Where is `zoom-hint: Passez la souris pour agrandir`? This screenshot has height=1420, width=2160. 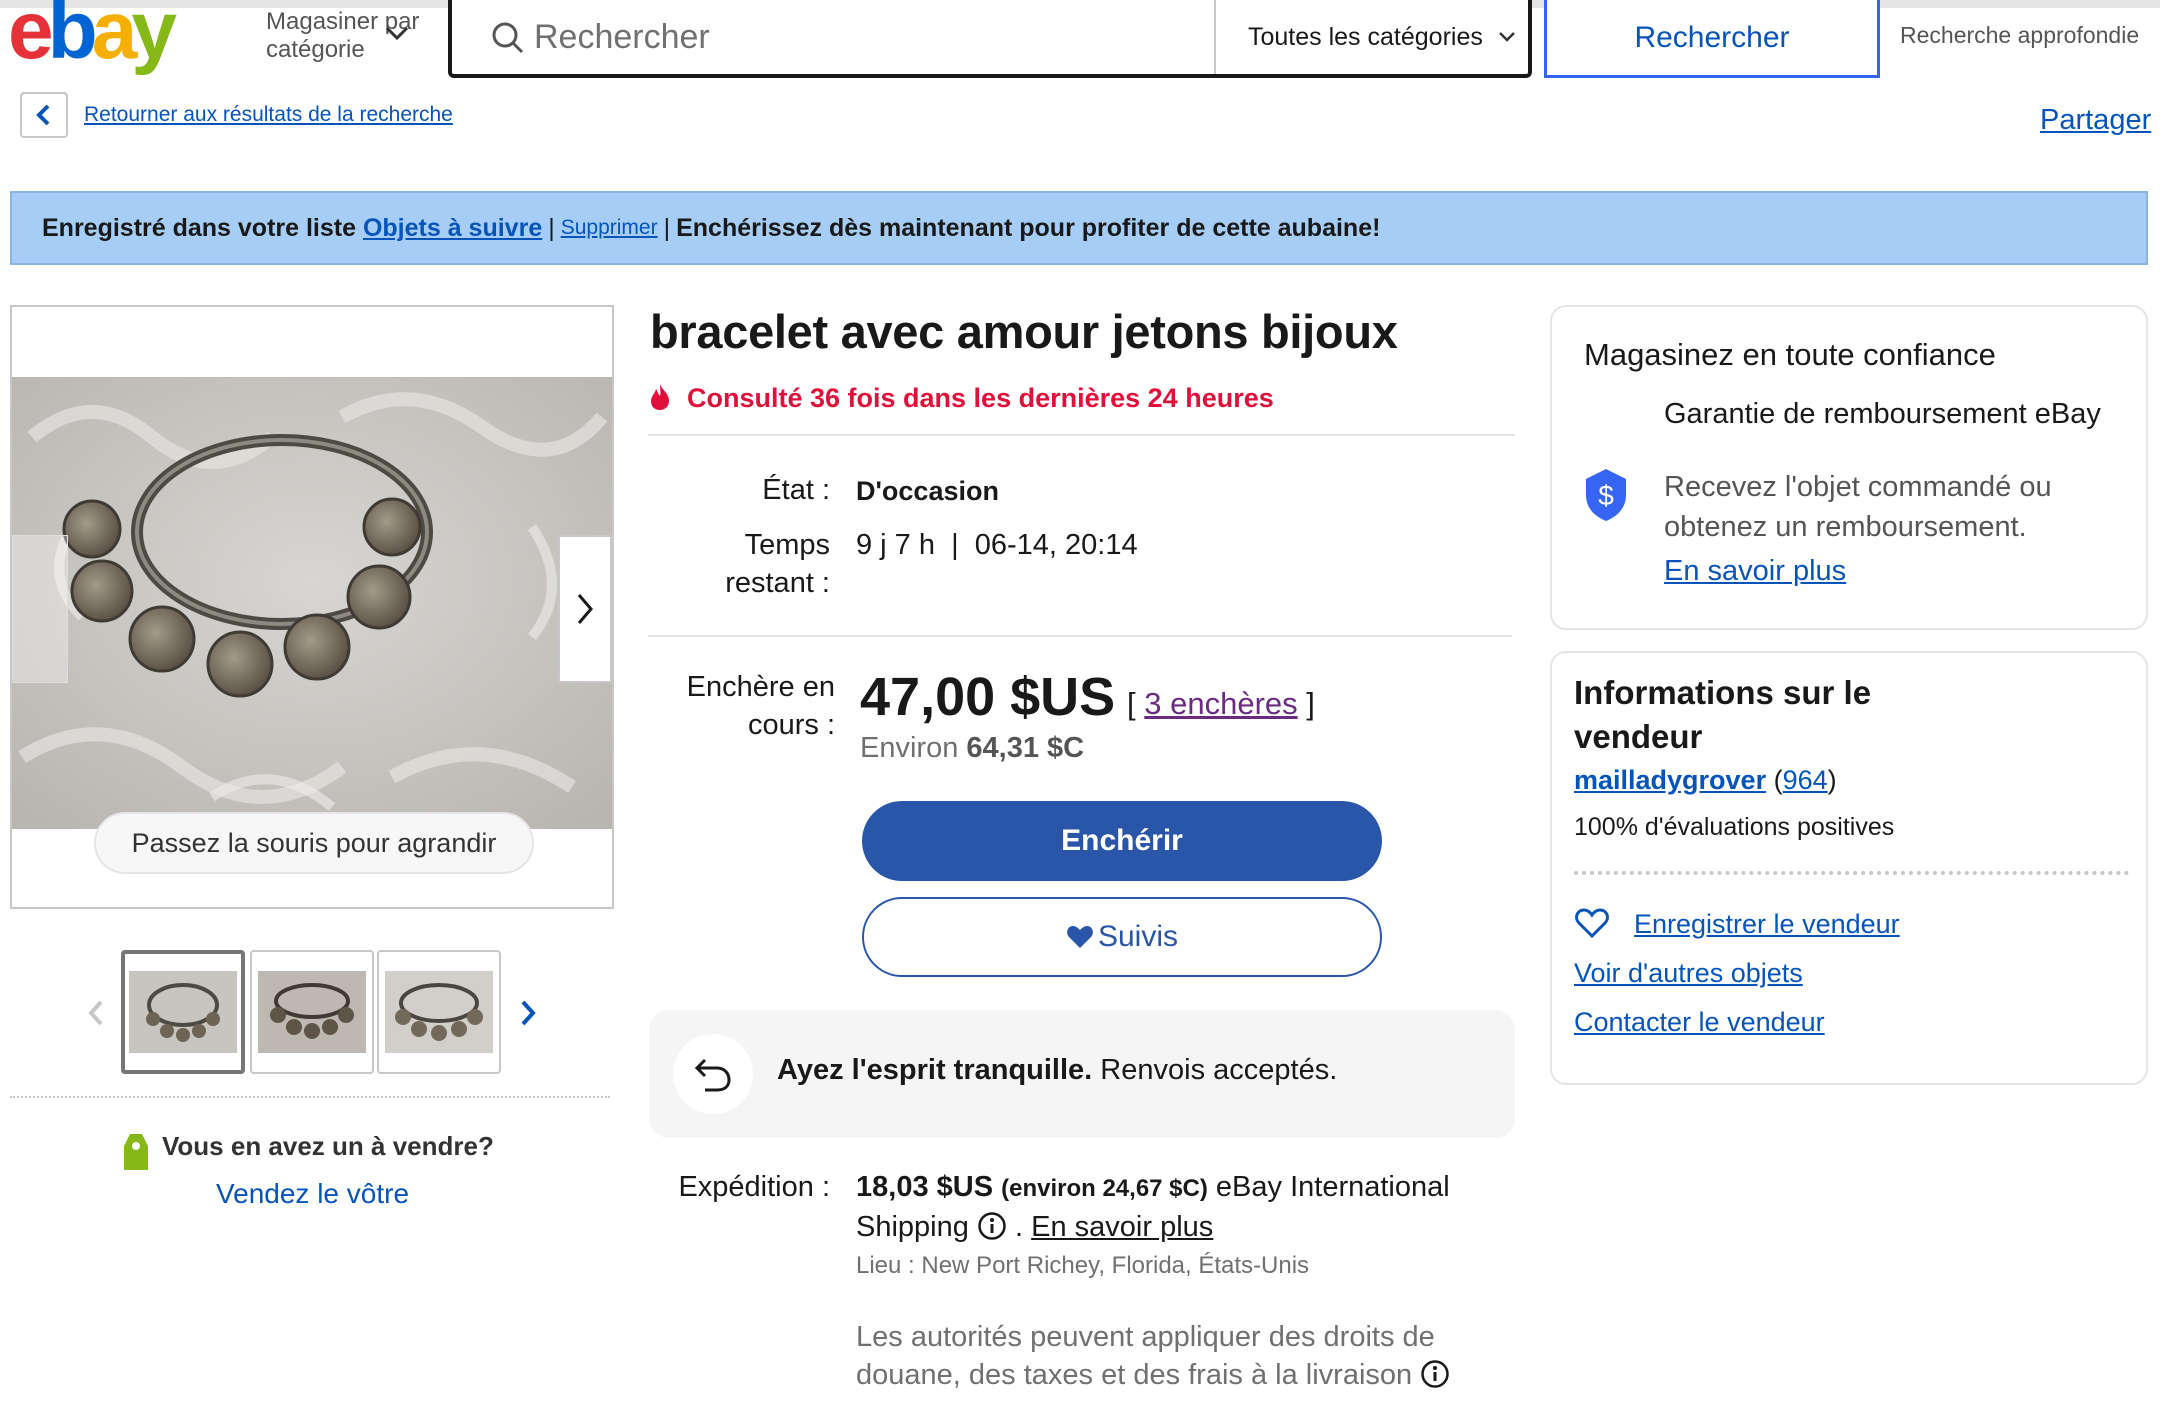
zoom-hint: Passez la souris pour agrandir is located at coordinates (314, 843).